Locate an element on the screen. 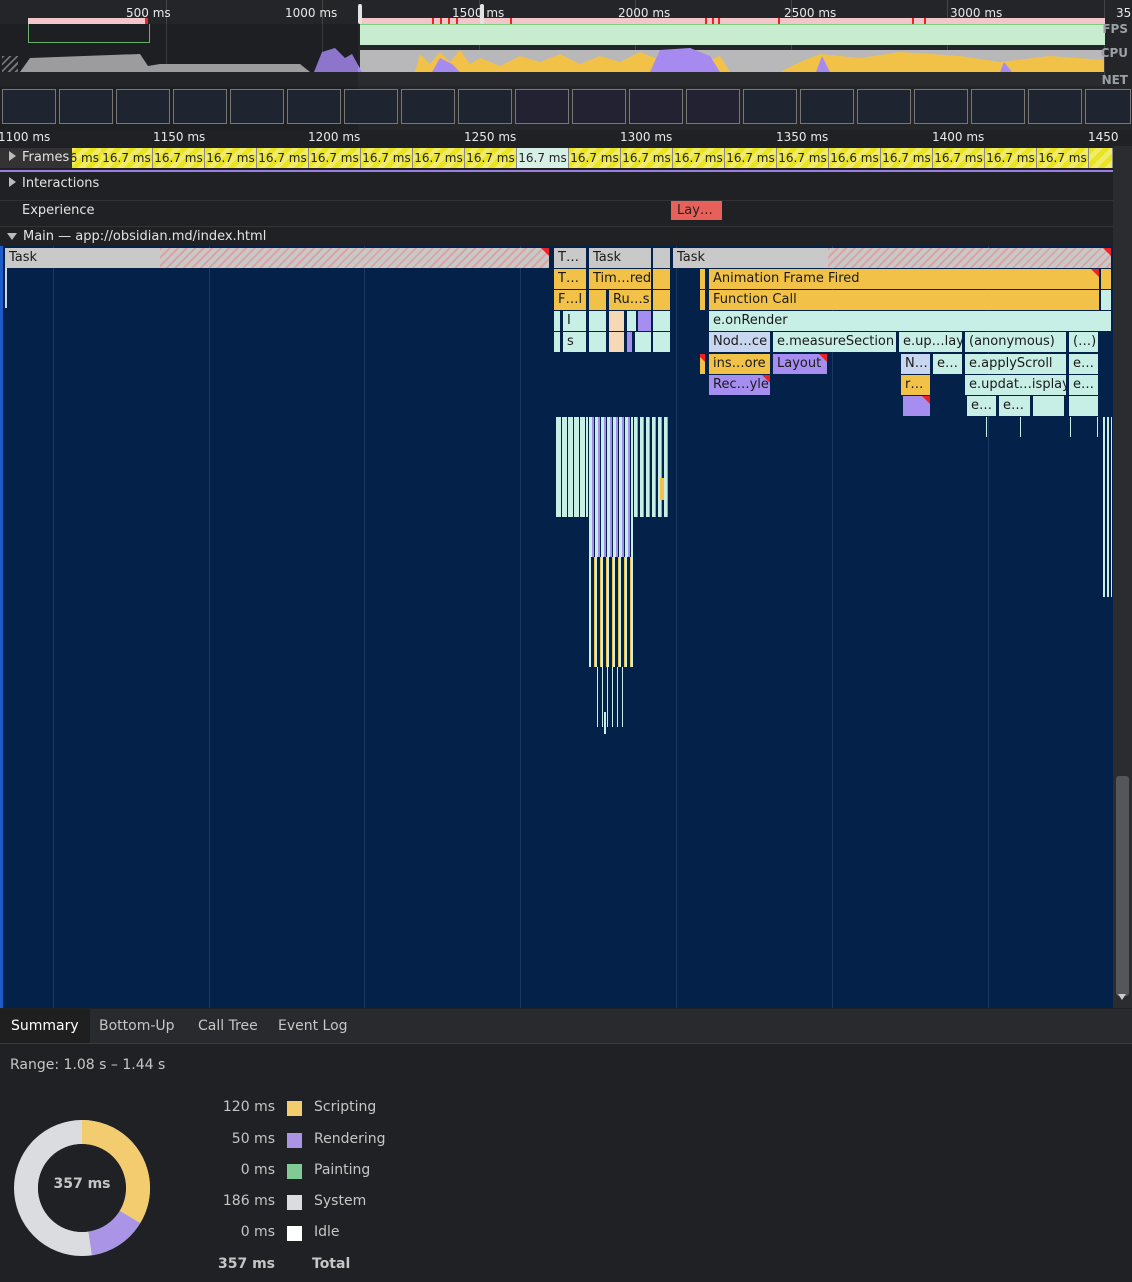 The height and width of the screenshot is (1282, 1132). anonymous-bar: (anonymous) is located at coordinates (1016, 342).